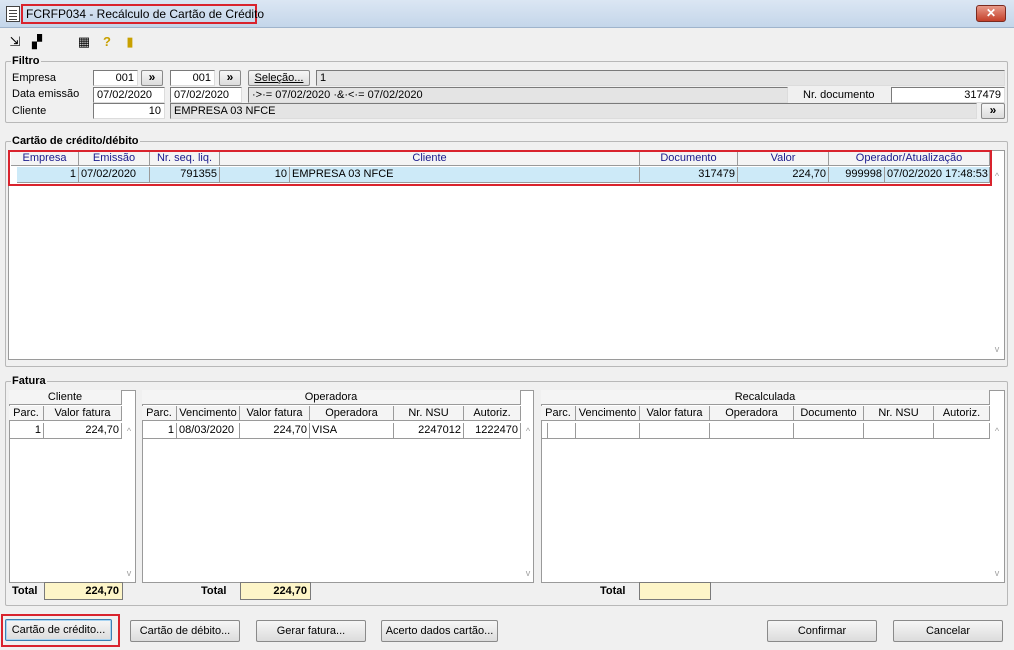 The image size is (1014, 650). What do you see at coordinates (558, 413) in the screenshot?
I see `col-rec-parc: Parc.` at bounding box center [558, 413].